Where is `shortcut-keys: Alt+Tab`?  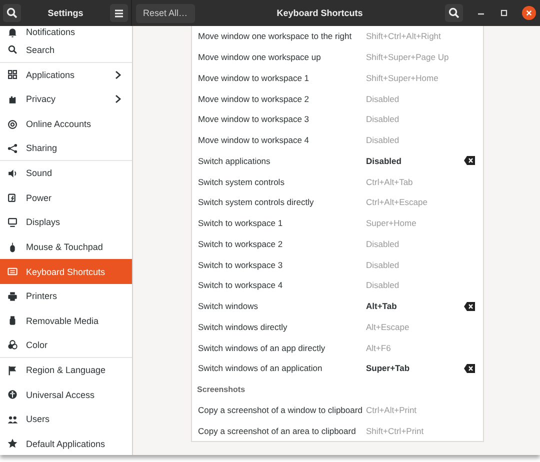
shortcut-keys: Alt+Tab is located at coordinates (415, 306).